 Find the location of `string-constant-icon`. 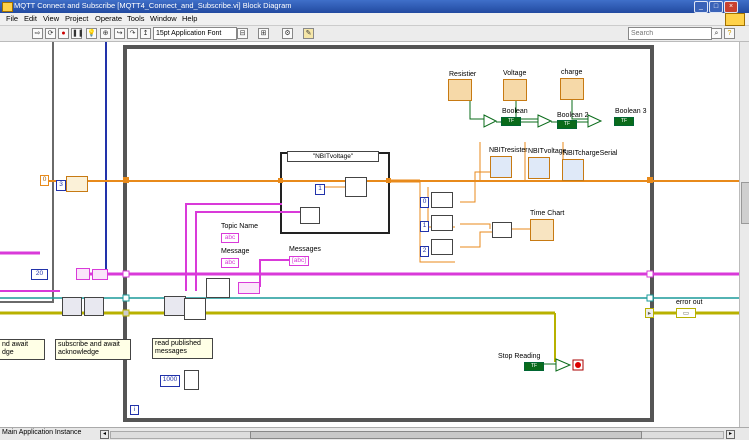

string-constant-icon is located at coordinates (83, 274).